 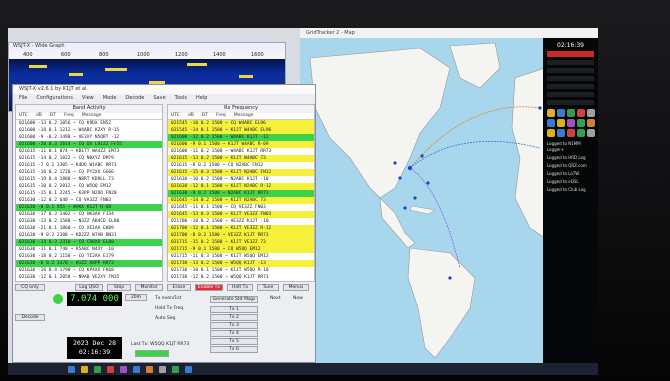 I want to click on decode-row: 021630 -9 0.2 1500 ~ N2ABC K1JT RR73, so click(x=241, y=193).